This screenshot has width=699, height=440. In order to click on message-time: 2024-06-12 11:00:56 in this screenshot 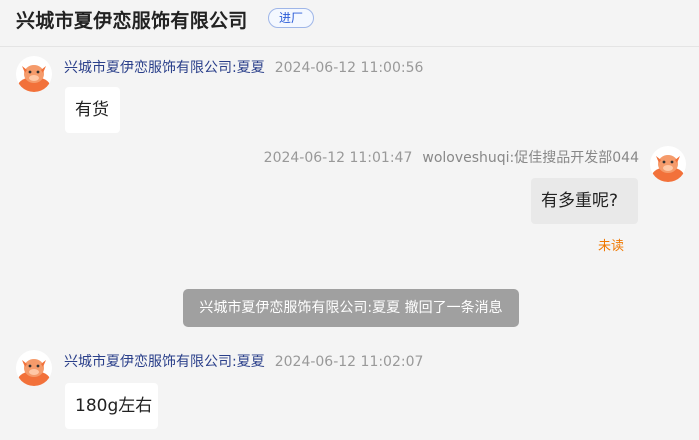, I will do `click(349, 68)`.